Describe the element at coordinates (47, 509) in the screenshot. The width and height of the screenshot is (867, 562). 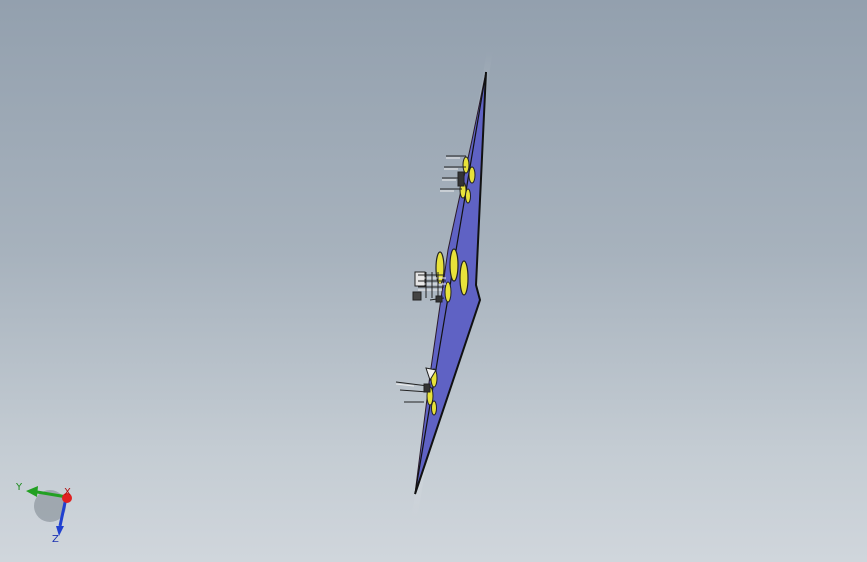
I see `orientation-triad: Y X Z` at that location.